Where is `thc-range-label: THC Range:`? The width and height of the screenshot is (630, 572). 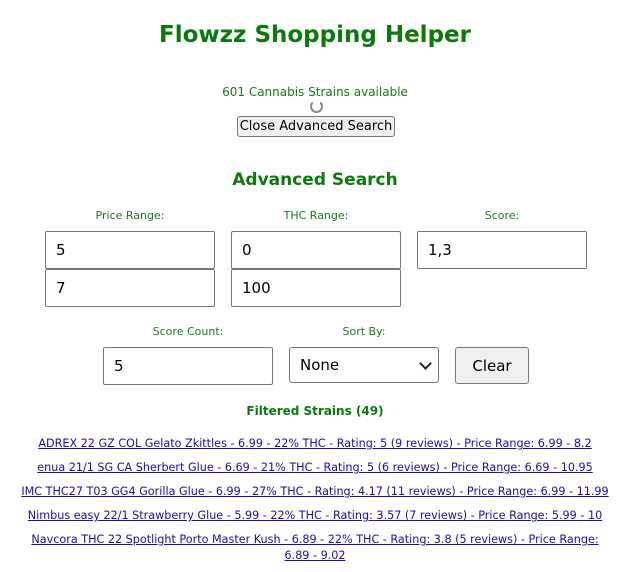
thc-range-label: THC Range: is located at coordinates (316, 215).